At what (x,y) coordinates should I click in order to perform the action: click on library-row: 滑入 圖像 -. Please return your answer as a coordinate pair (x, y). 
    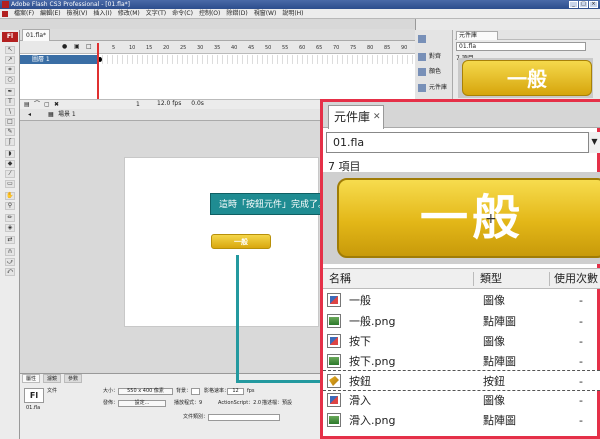
    Looking at the image, I should click on (461, 400).